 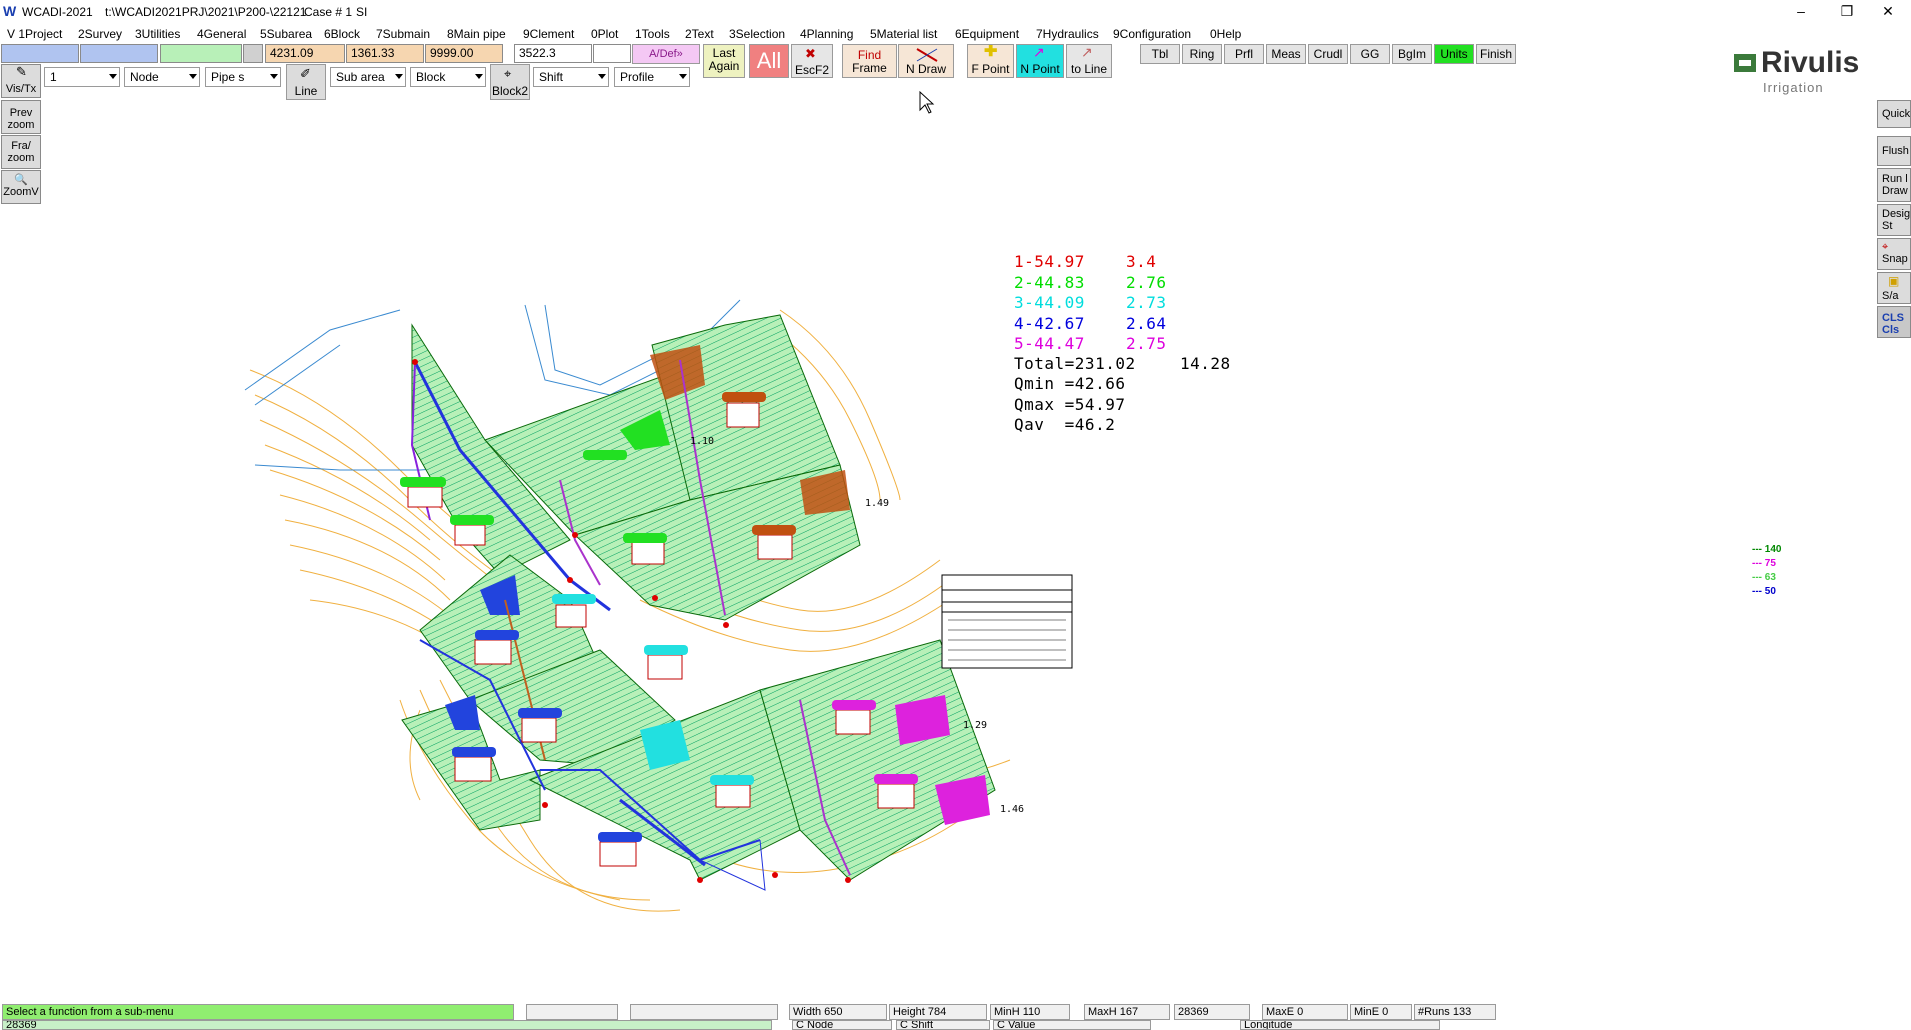 What do you see at coordinates (1895, 179) in the screenshot?
I see `run-draw-line1: Run l` at bounding box center [1895, 179].